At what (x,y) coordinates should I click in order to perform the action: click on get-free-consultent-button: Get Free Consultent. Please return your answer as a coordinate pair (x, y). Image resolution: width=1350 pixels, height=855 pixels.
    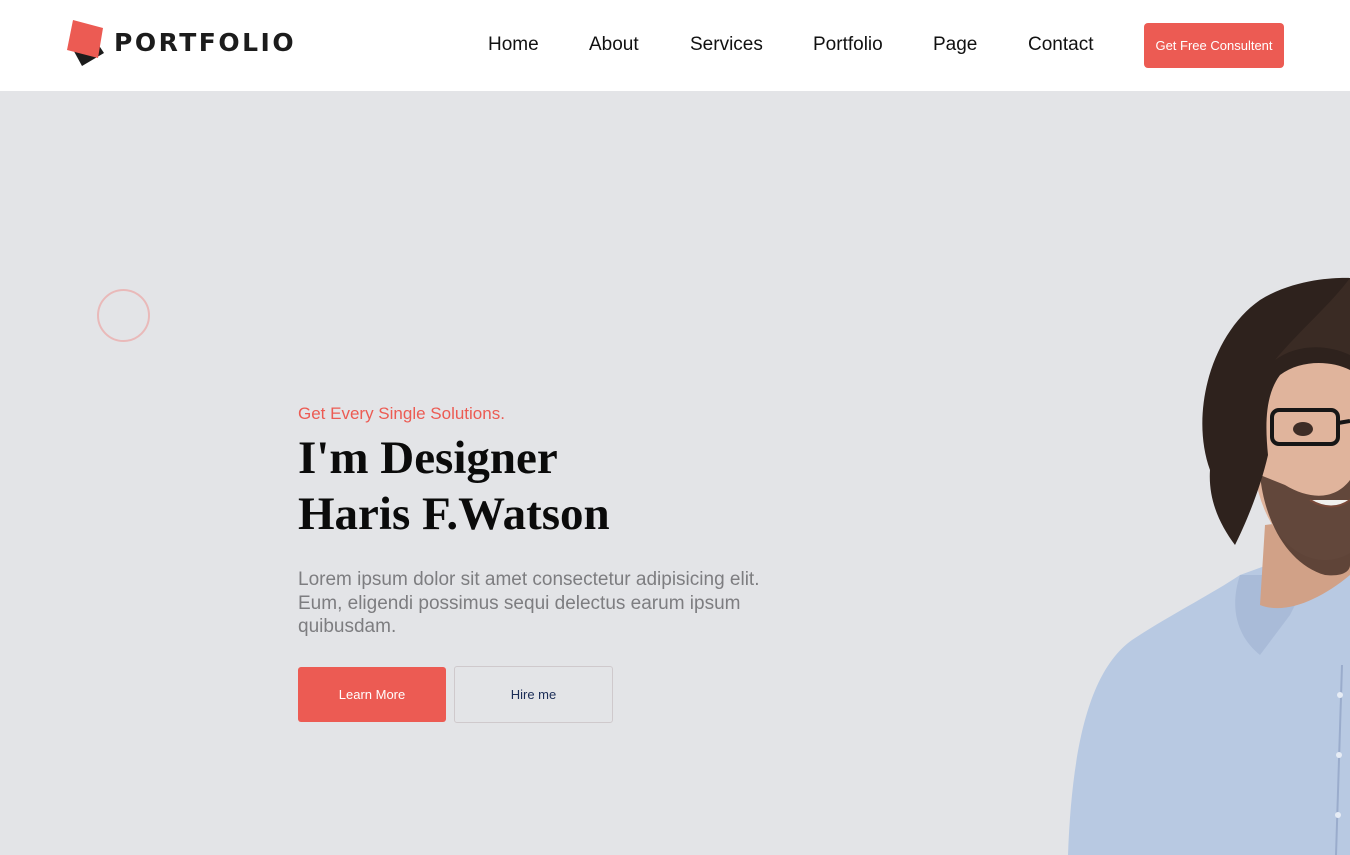
    Looking at the image, I should click on (1214, 45).